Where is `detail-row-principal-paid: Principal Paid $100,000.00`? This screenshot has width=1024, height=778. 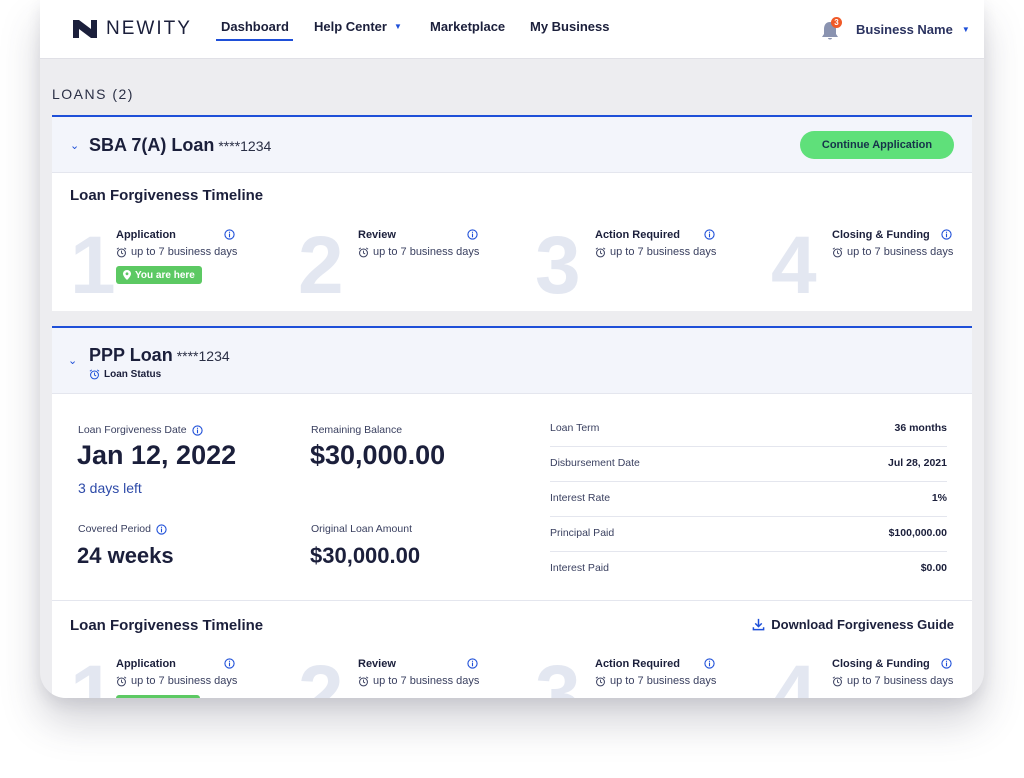 detail-row-principal-paid: Principal Paid $100,000.00 is located at coordinates (748, 534).